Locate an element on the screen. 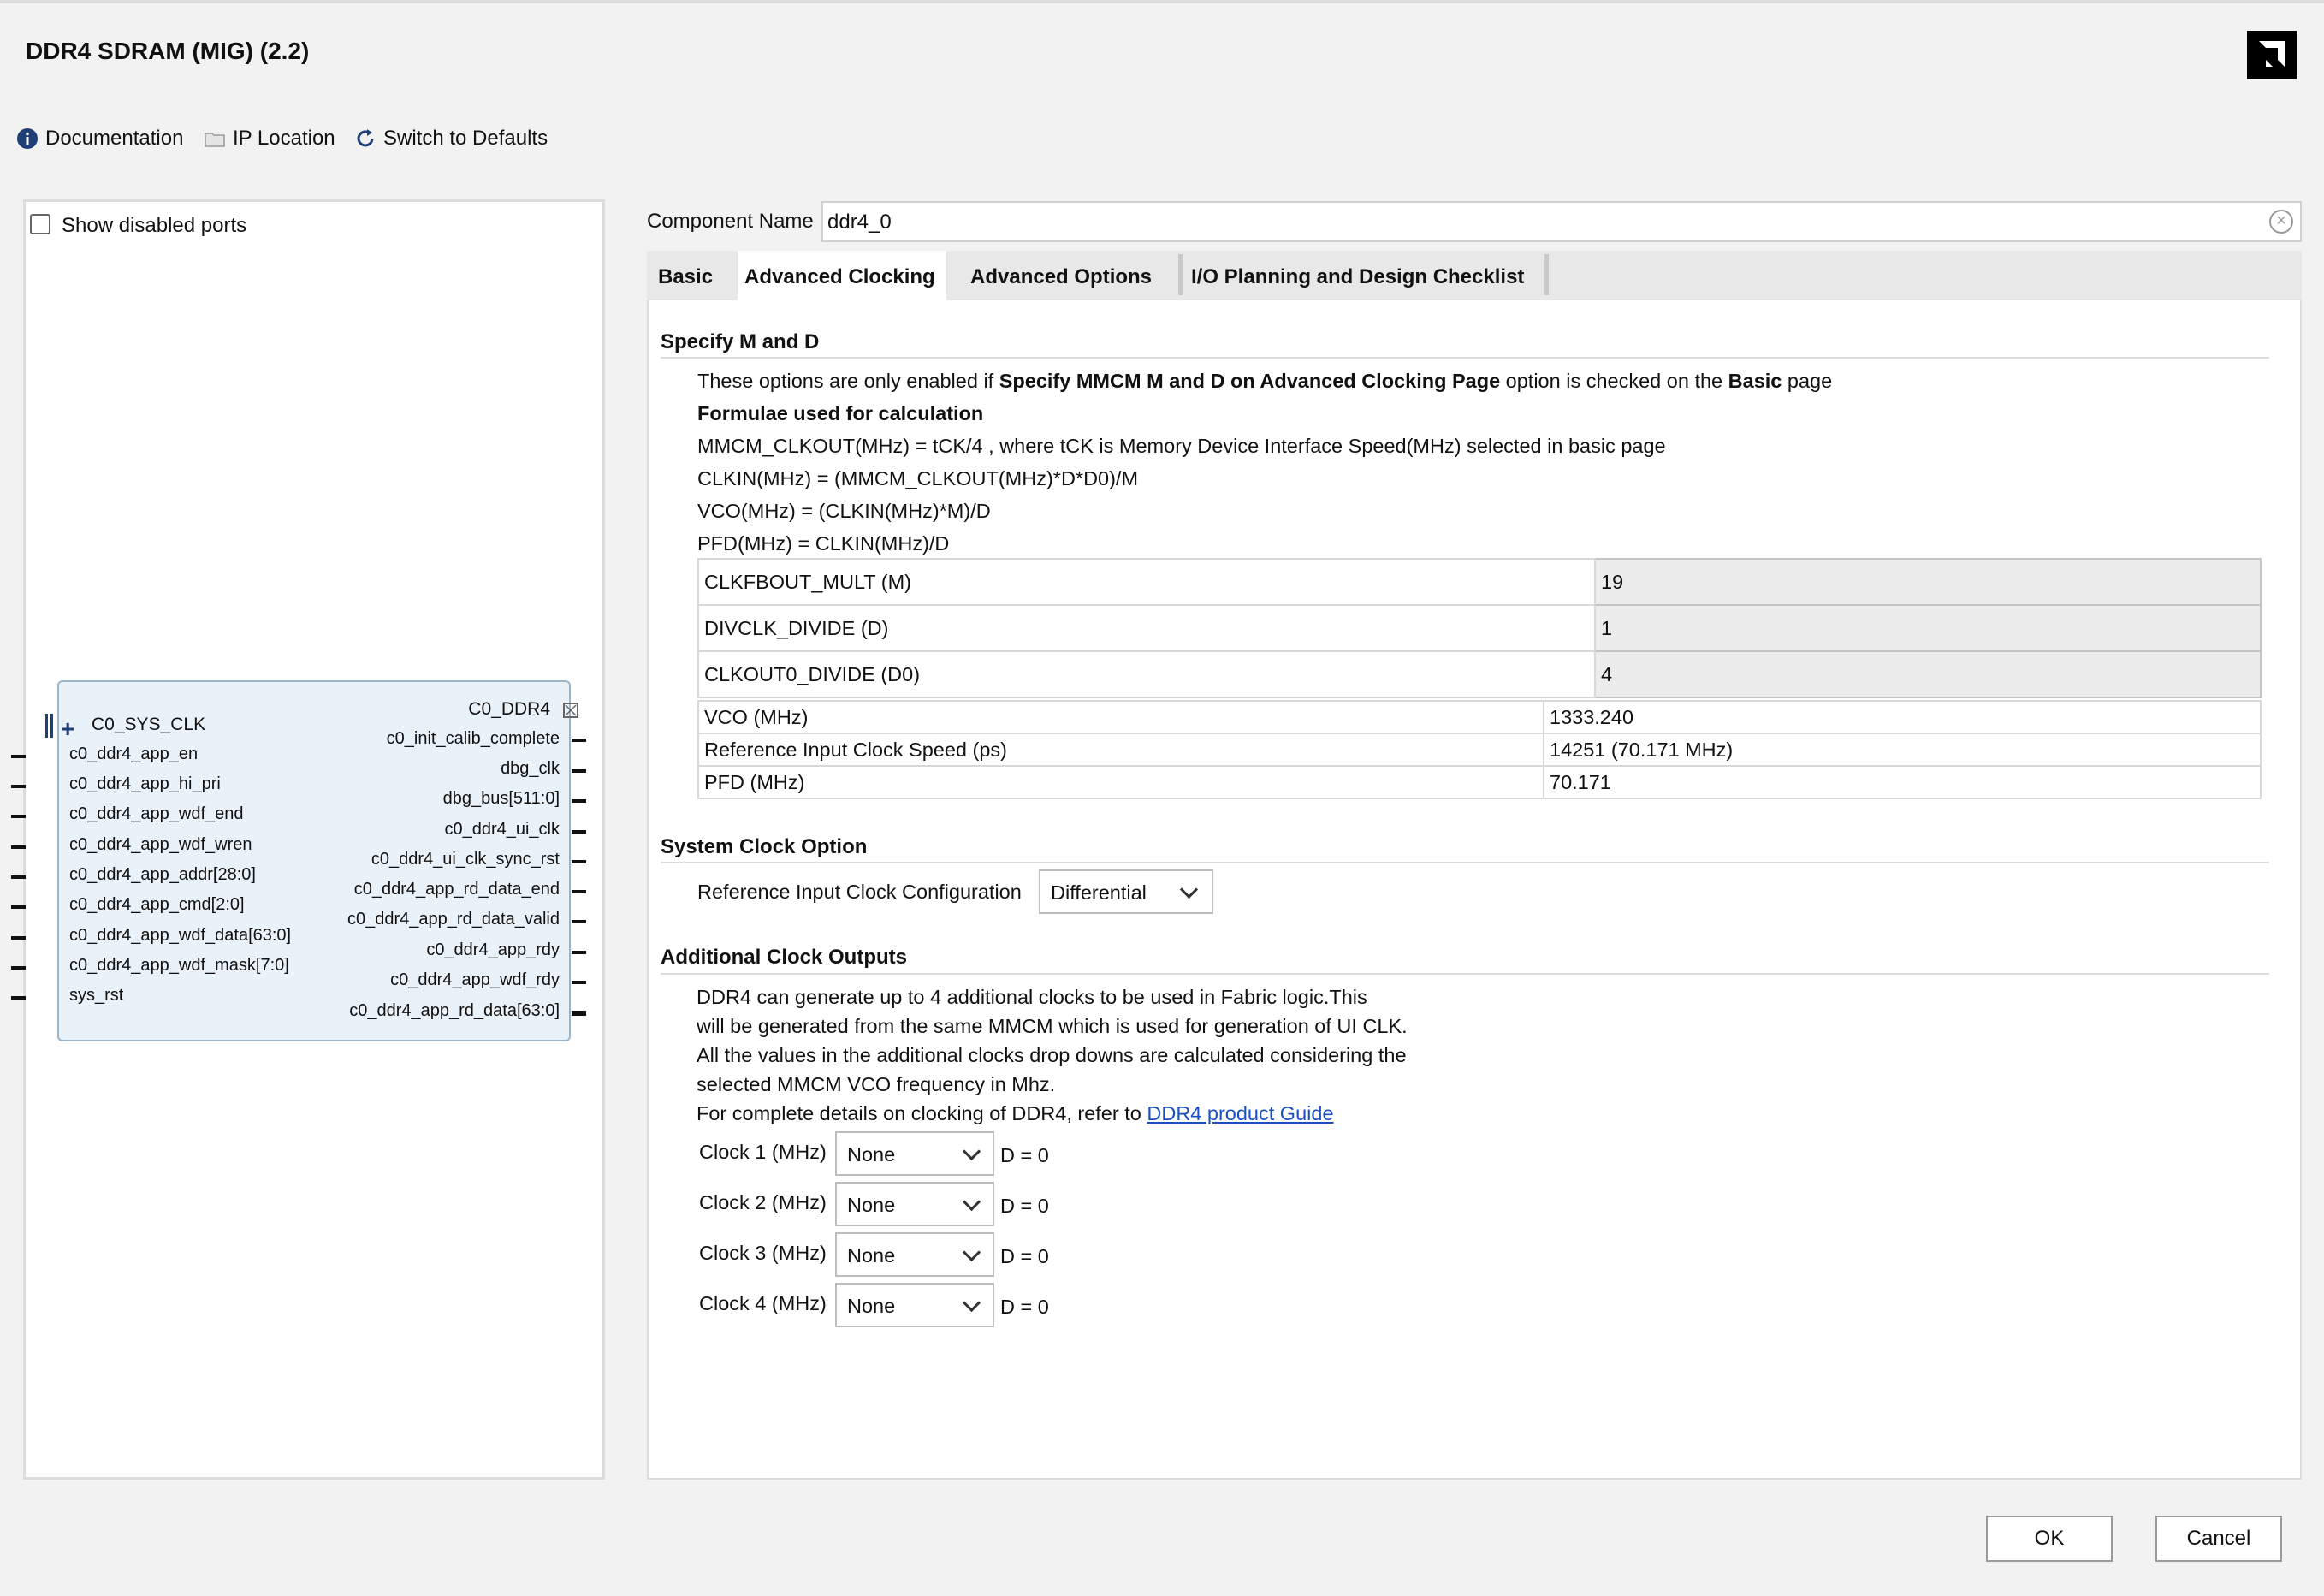 Image resolution: width=2324 pixels, height=1596 pixels. clear-icon: × is located at coordinates (2281, 222).